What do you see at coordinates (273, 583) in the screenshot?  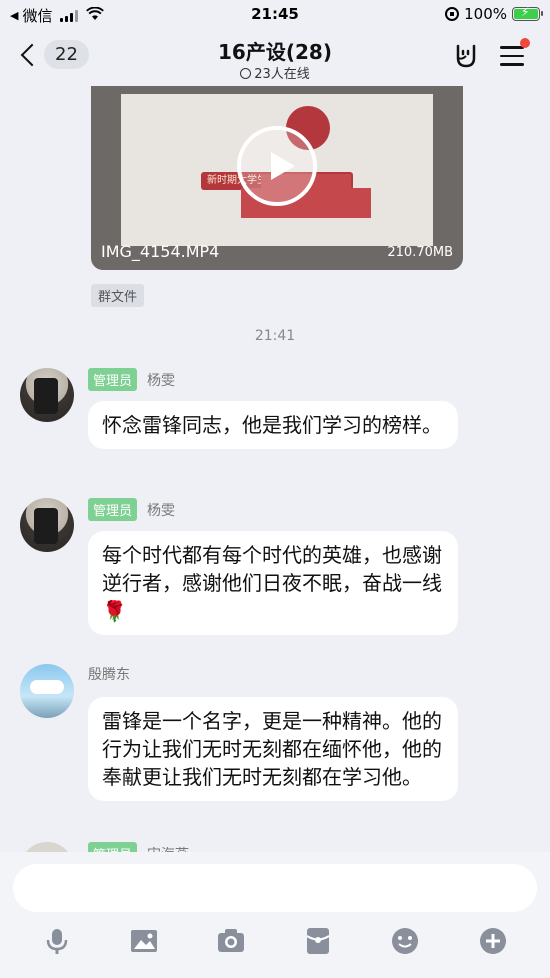 I see `message-bubble: 每个时代都有每个时代的英雄，也感谢逆行者，感谢他们日夜不眠，奋战一线🌹` at bounding box center [273, 583].